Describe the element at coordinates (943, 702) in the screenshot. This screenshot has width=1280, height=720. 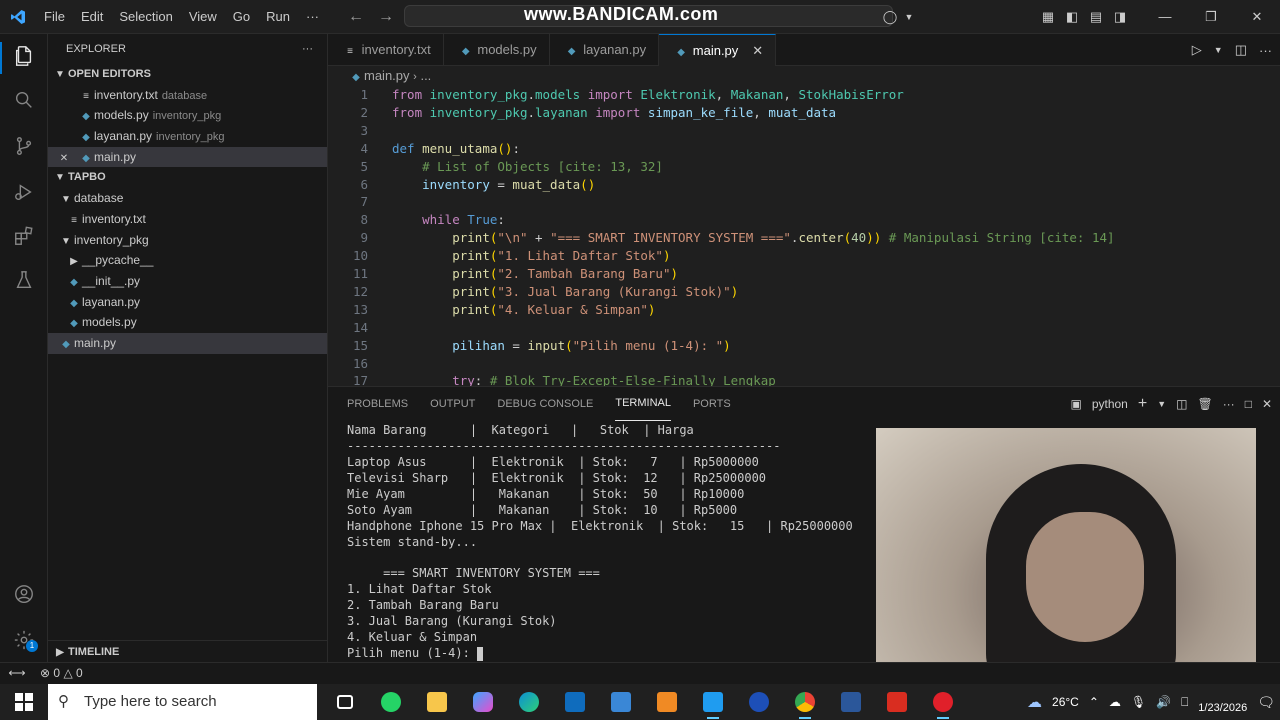
I see `bandicam-icon` at that location.